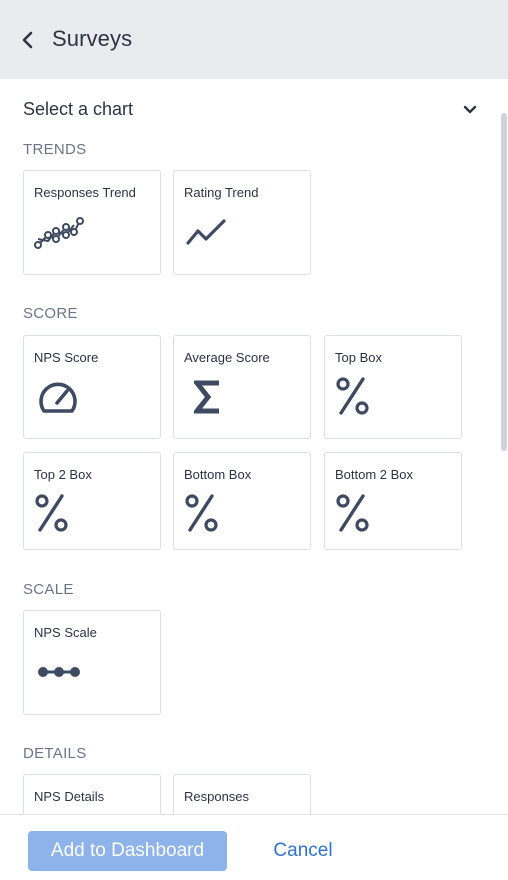 The image size is (508, 880). Describe the element at coordinates (242, 387) in the screenshot. I see `chart-card-average-score: Average Score` at that location.